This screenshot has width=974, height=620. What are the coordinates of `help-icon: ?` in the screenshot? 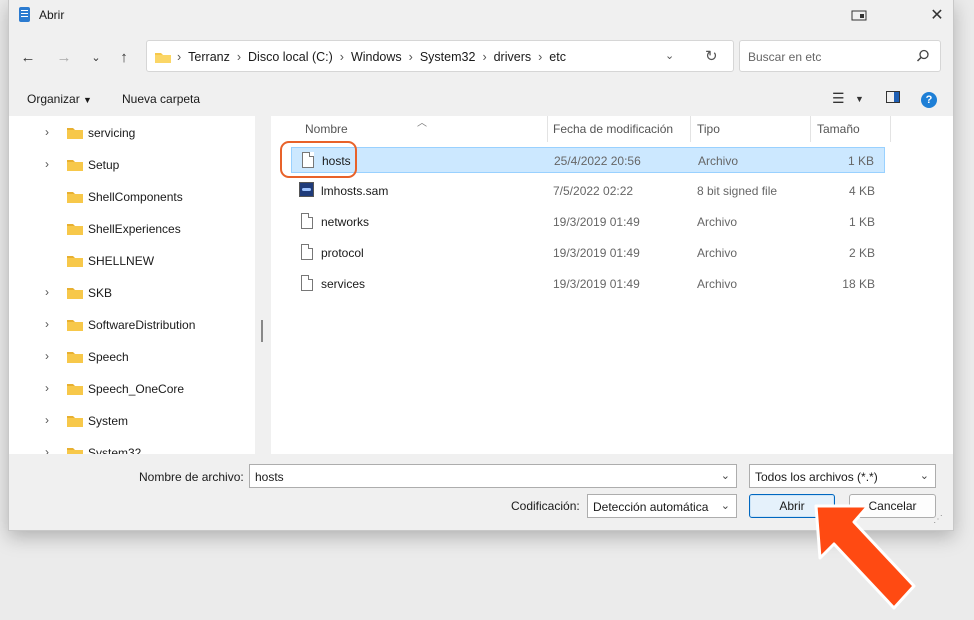 It's located at (929, 100).